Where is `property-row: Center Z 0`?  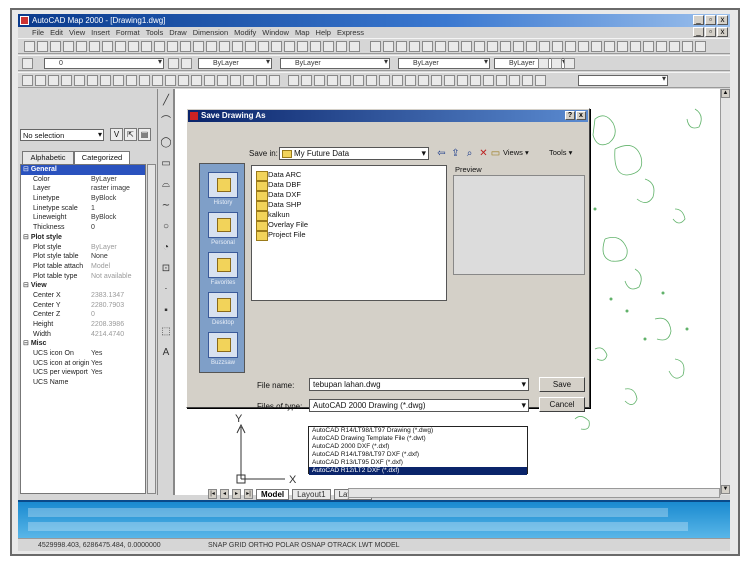 property-row: Center Z 0 is located at coordinates (83, 315).